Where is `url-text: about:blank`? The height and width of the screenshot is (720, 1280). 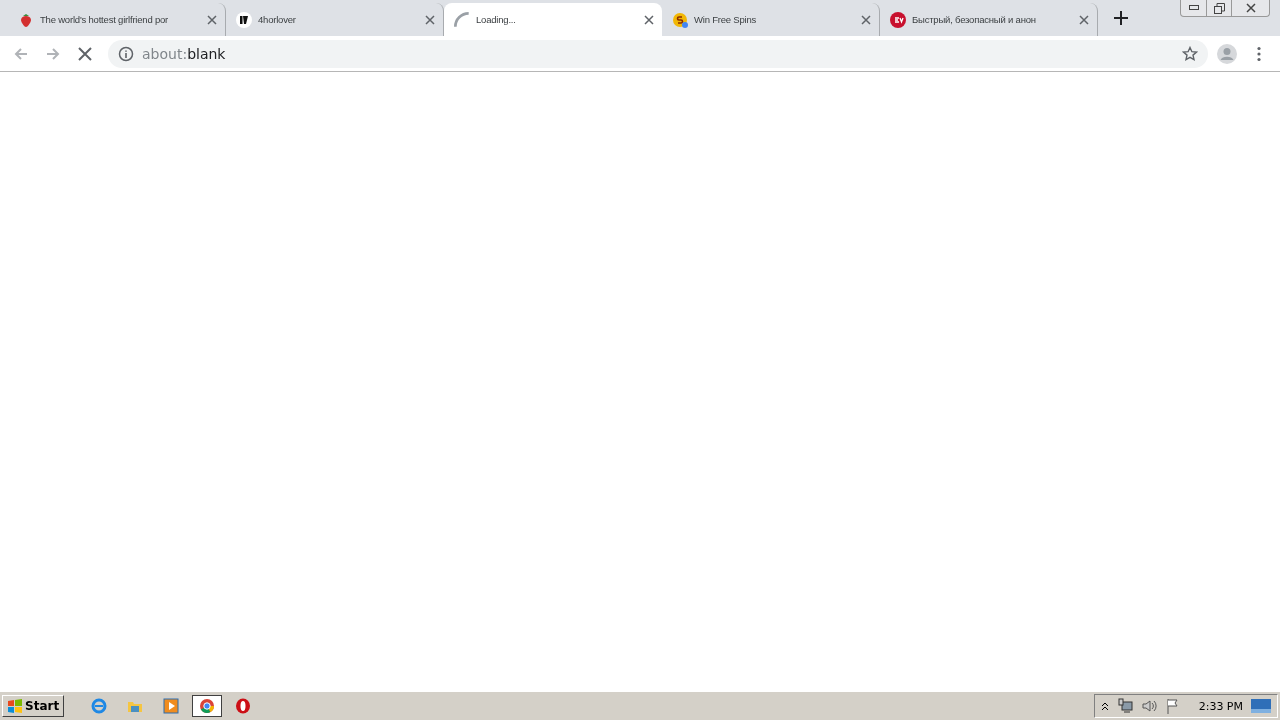 url-text: about:blank is located at coordinates (184, 53).